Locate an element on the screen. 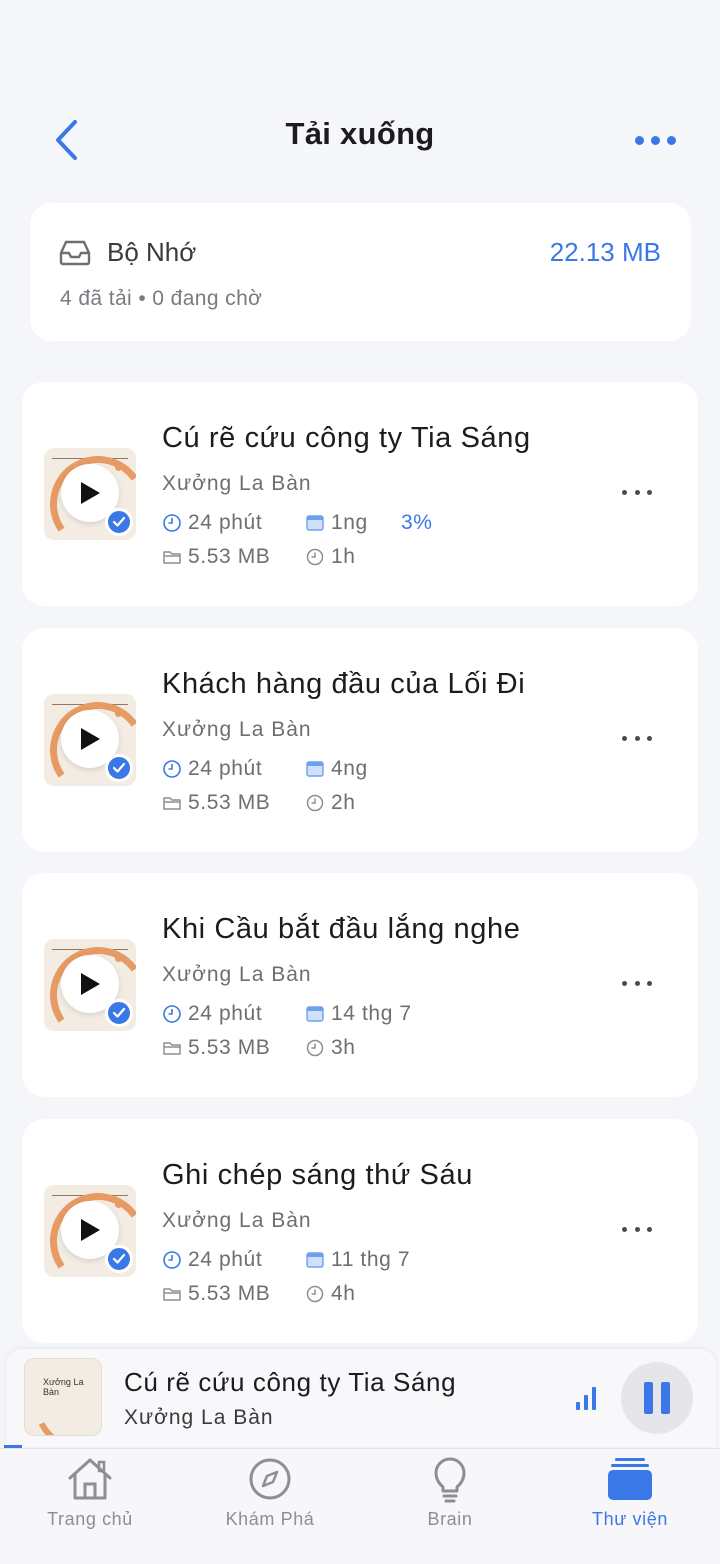 This screenshot has height=1564, width=720. release-date: 4ng is located at coordinates (349, 768).